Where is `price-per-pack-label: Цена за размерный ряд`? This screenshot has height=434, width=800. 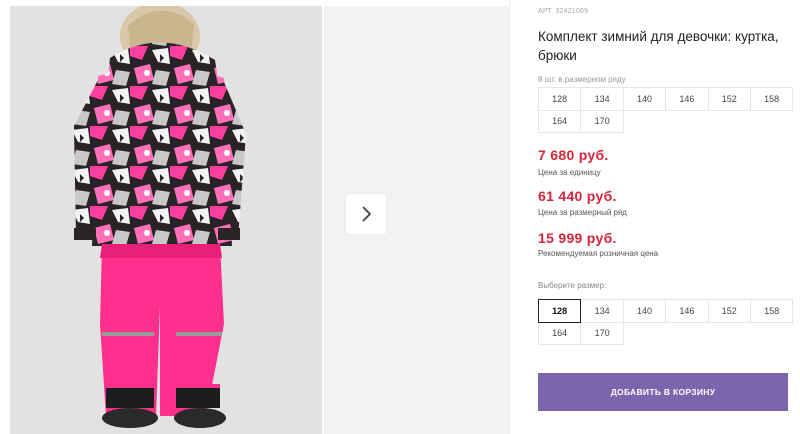
price-per-pack-label: Цена за размерный ряд is located at coordinates (582, 212).